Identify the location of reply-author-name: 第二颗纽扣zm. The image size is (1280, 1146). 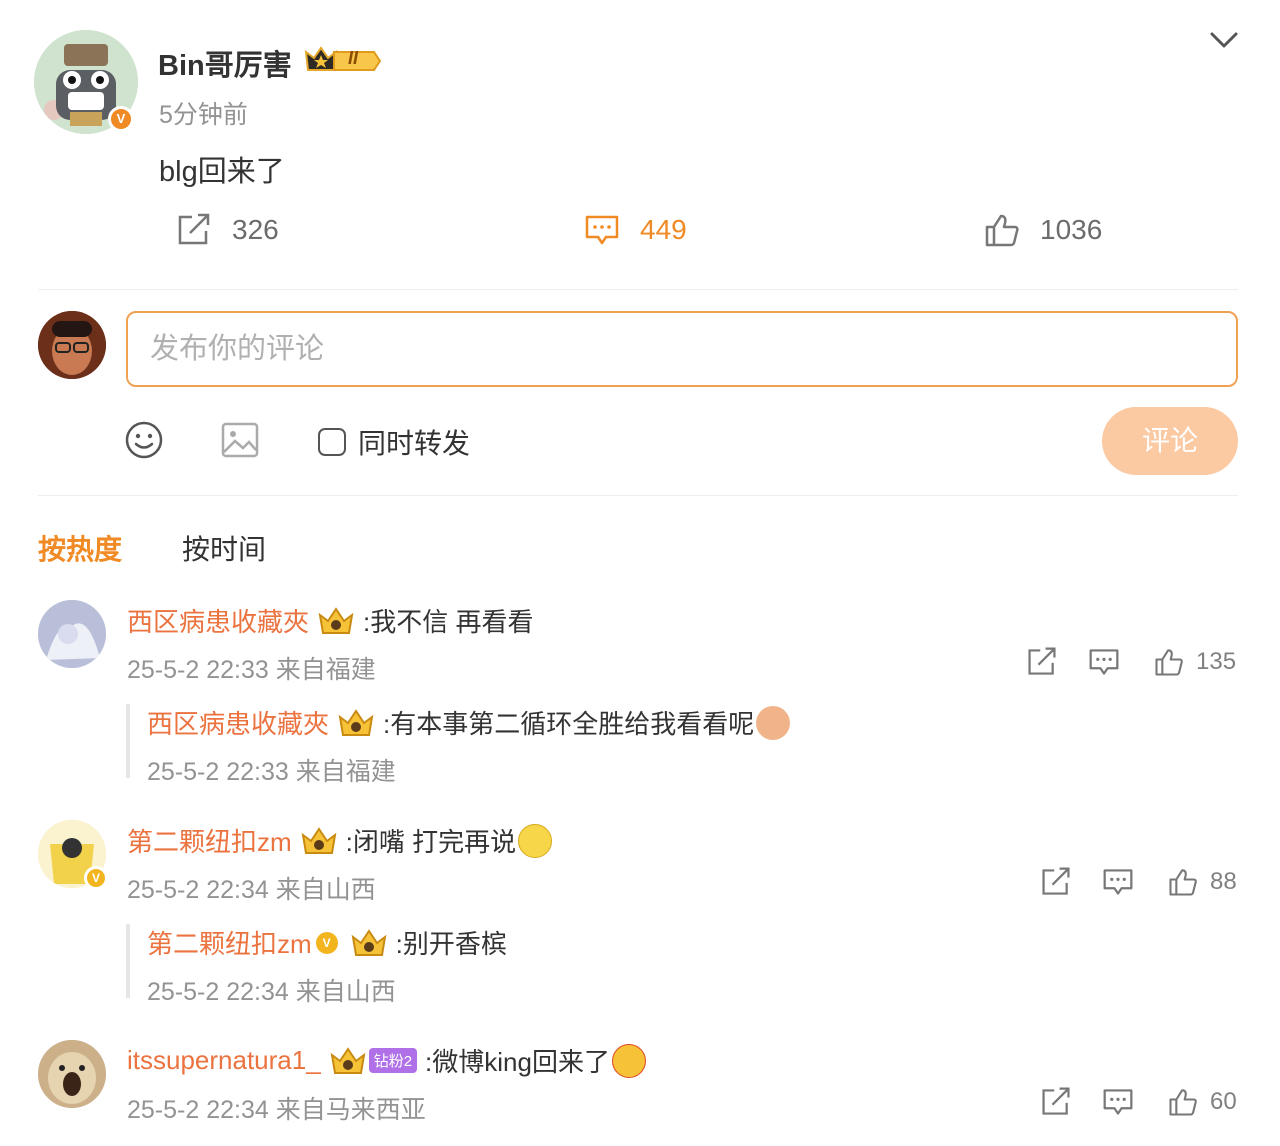
(229, 942).